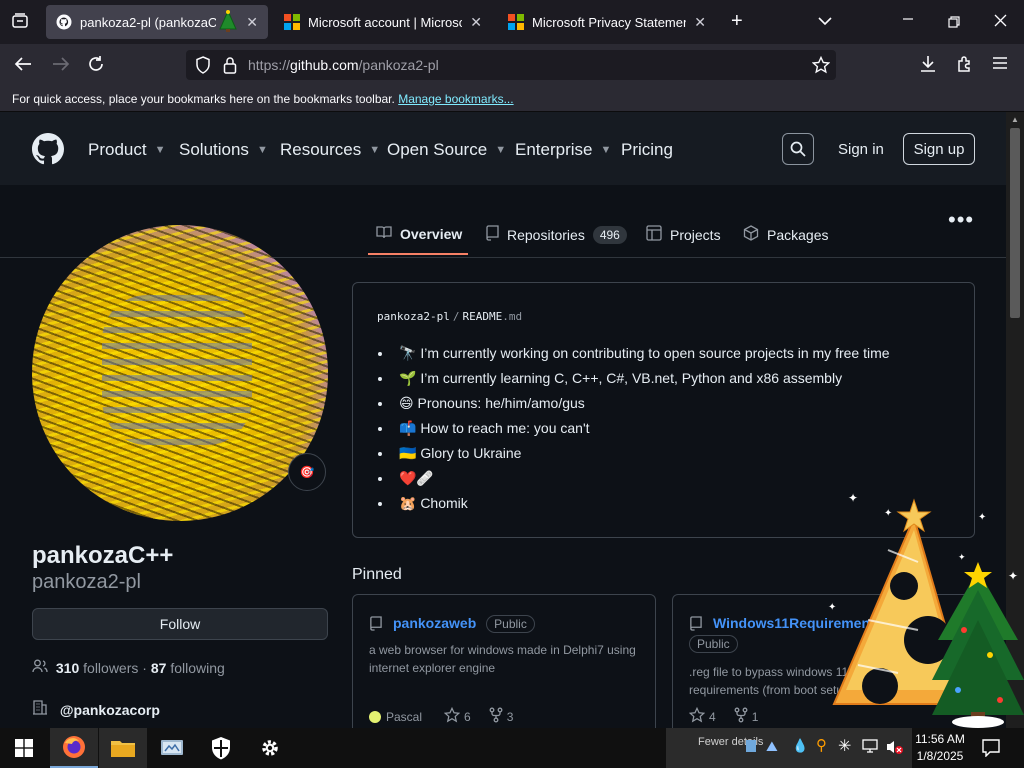 The width and height of the screenshot is (1024, 768). I want to click on close-window-icon, so click(1000, 23).